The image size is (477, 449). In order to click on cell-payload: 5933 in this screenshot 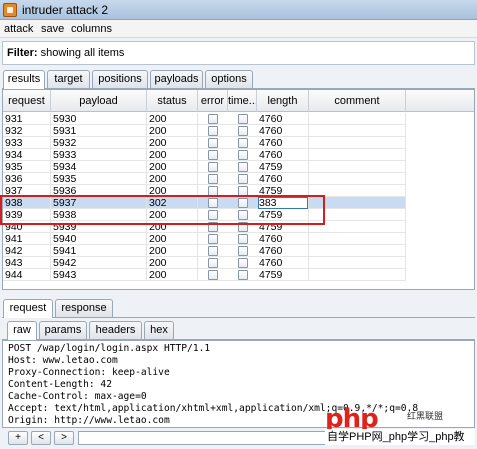, I will do `click(99, 155)`.